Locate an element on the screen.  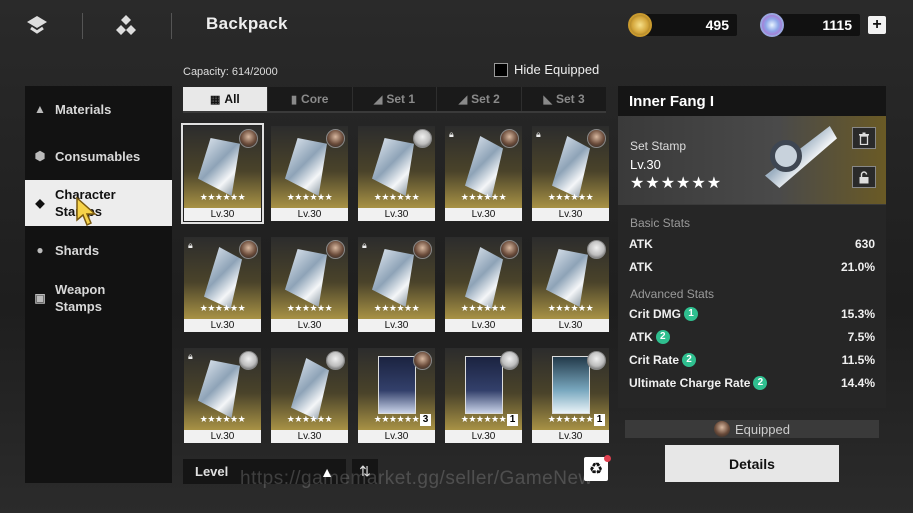
stat-value: 7.5% is located at coordinates (861, 337).